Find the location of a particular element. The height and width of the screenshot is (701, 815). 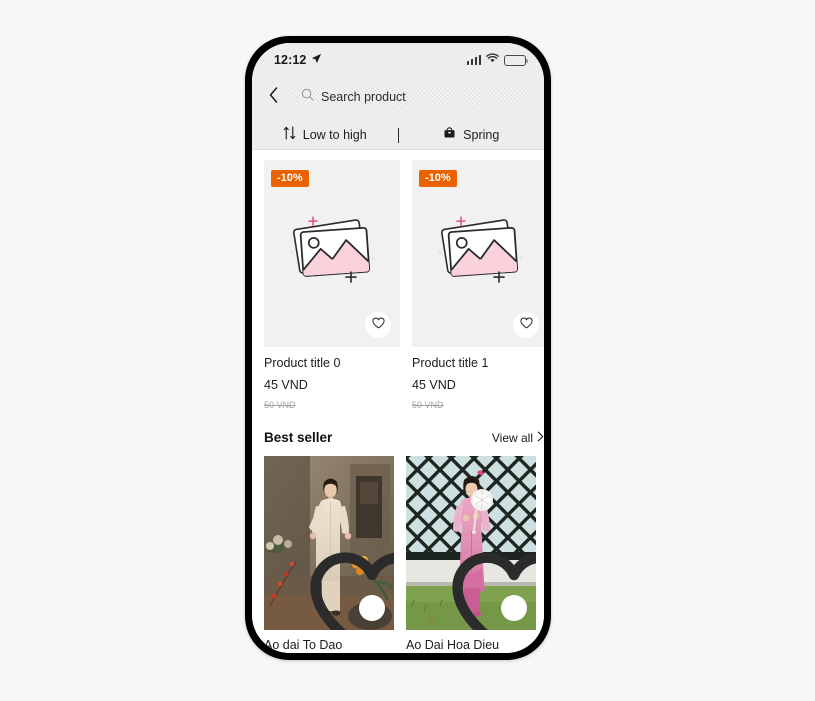

filter-season: Spring is located at coordinates (472, 135).